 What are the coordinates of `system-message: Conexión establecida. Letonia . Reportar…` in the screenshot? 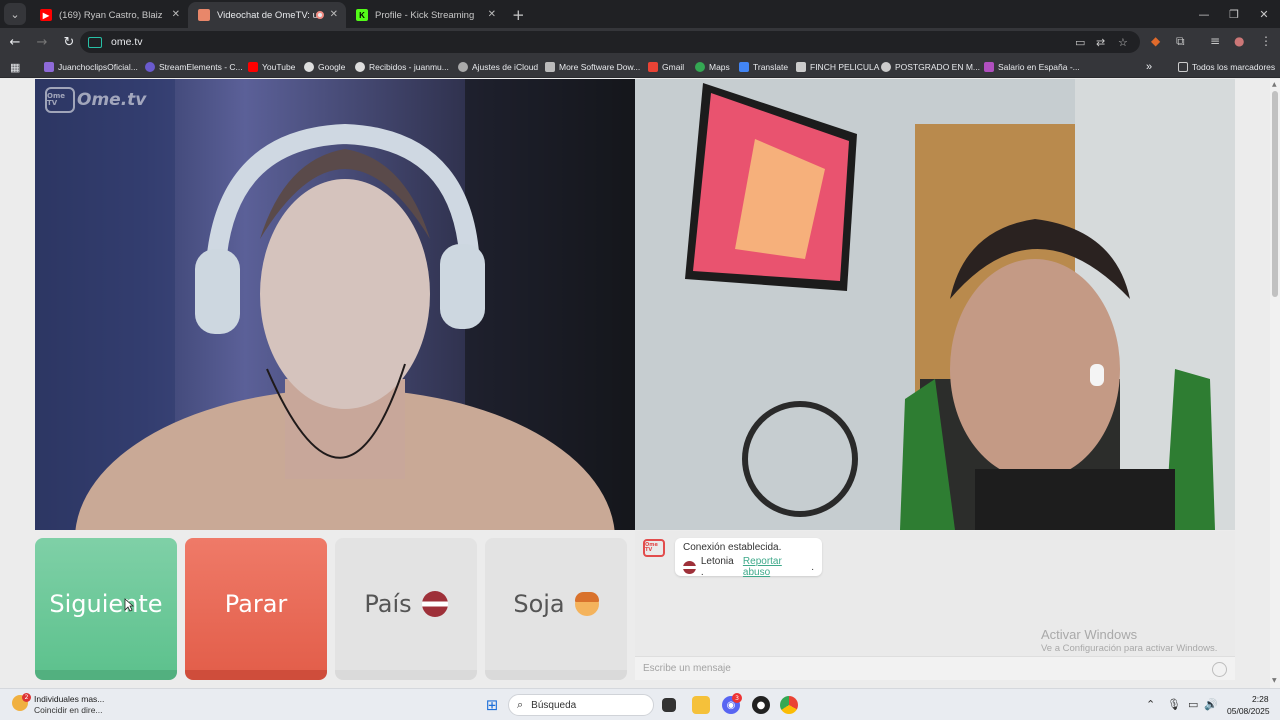 It's located at (748, 558).